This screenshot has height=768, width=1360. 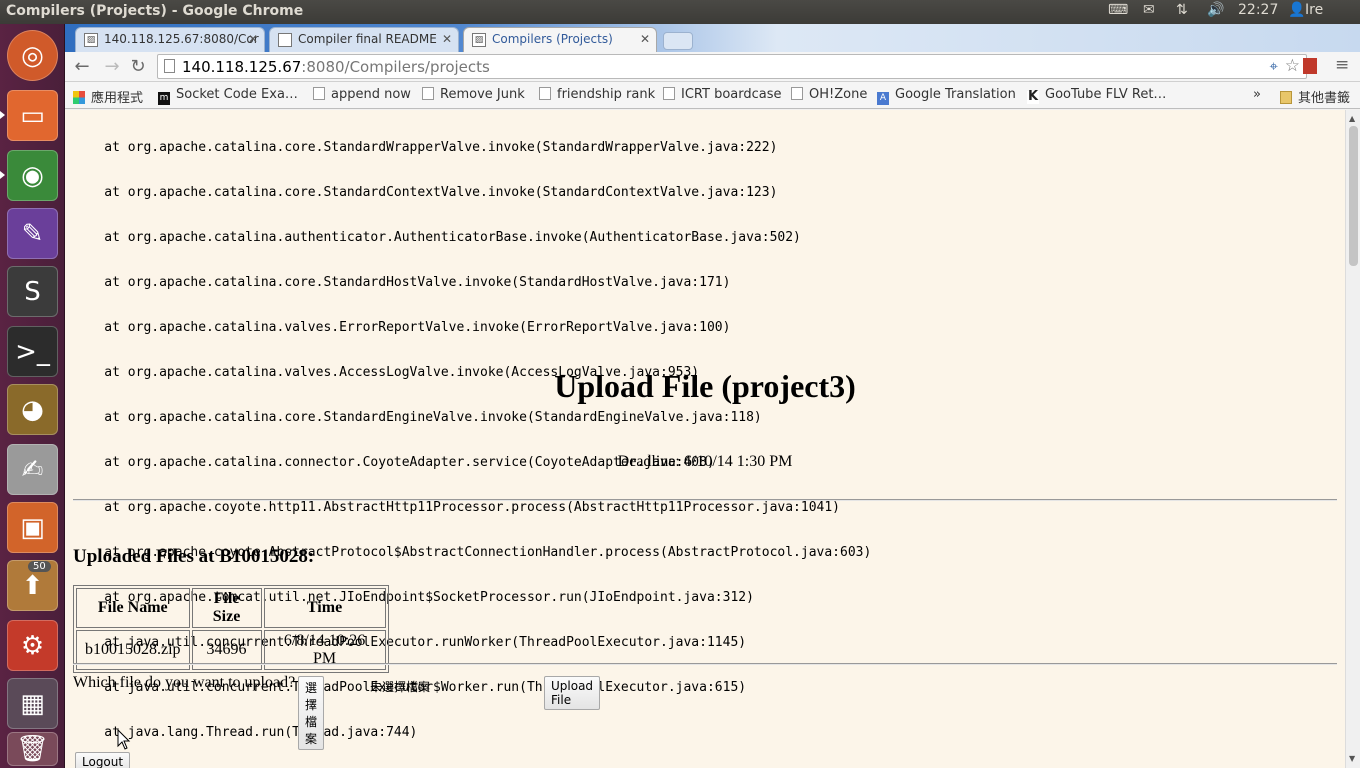 I want to click on clock: 22:27, so click(x=1258, y=10).